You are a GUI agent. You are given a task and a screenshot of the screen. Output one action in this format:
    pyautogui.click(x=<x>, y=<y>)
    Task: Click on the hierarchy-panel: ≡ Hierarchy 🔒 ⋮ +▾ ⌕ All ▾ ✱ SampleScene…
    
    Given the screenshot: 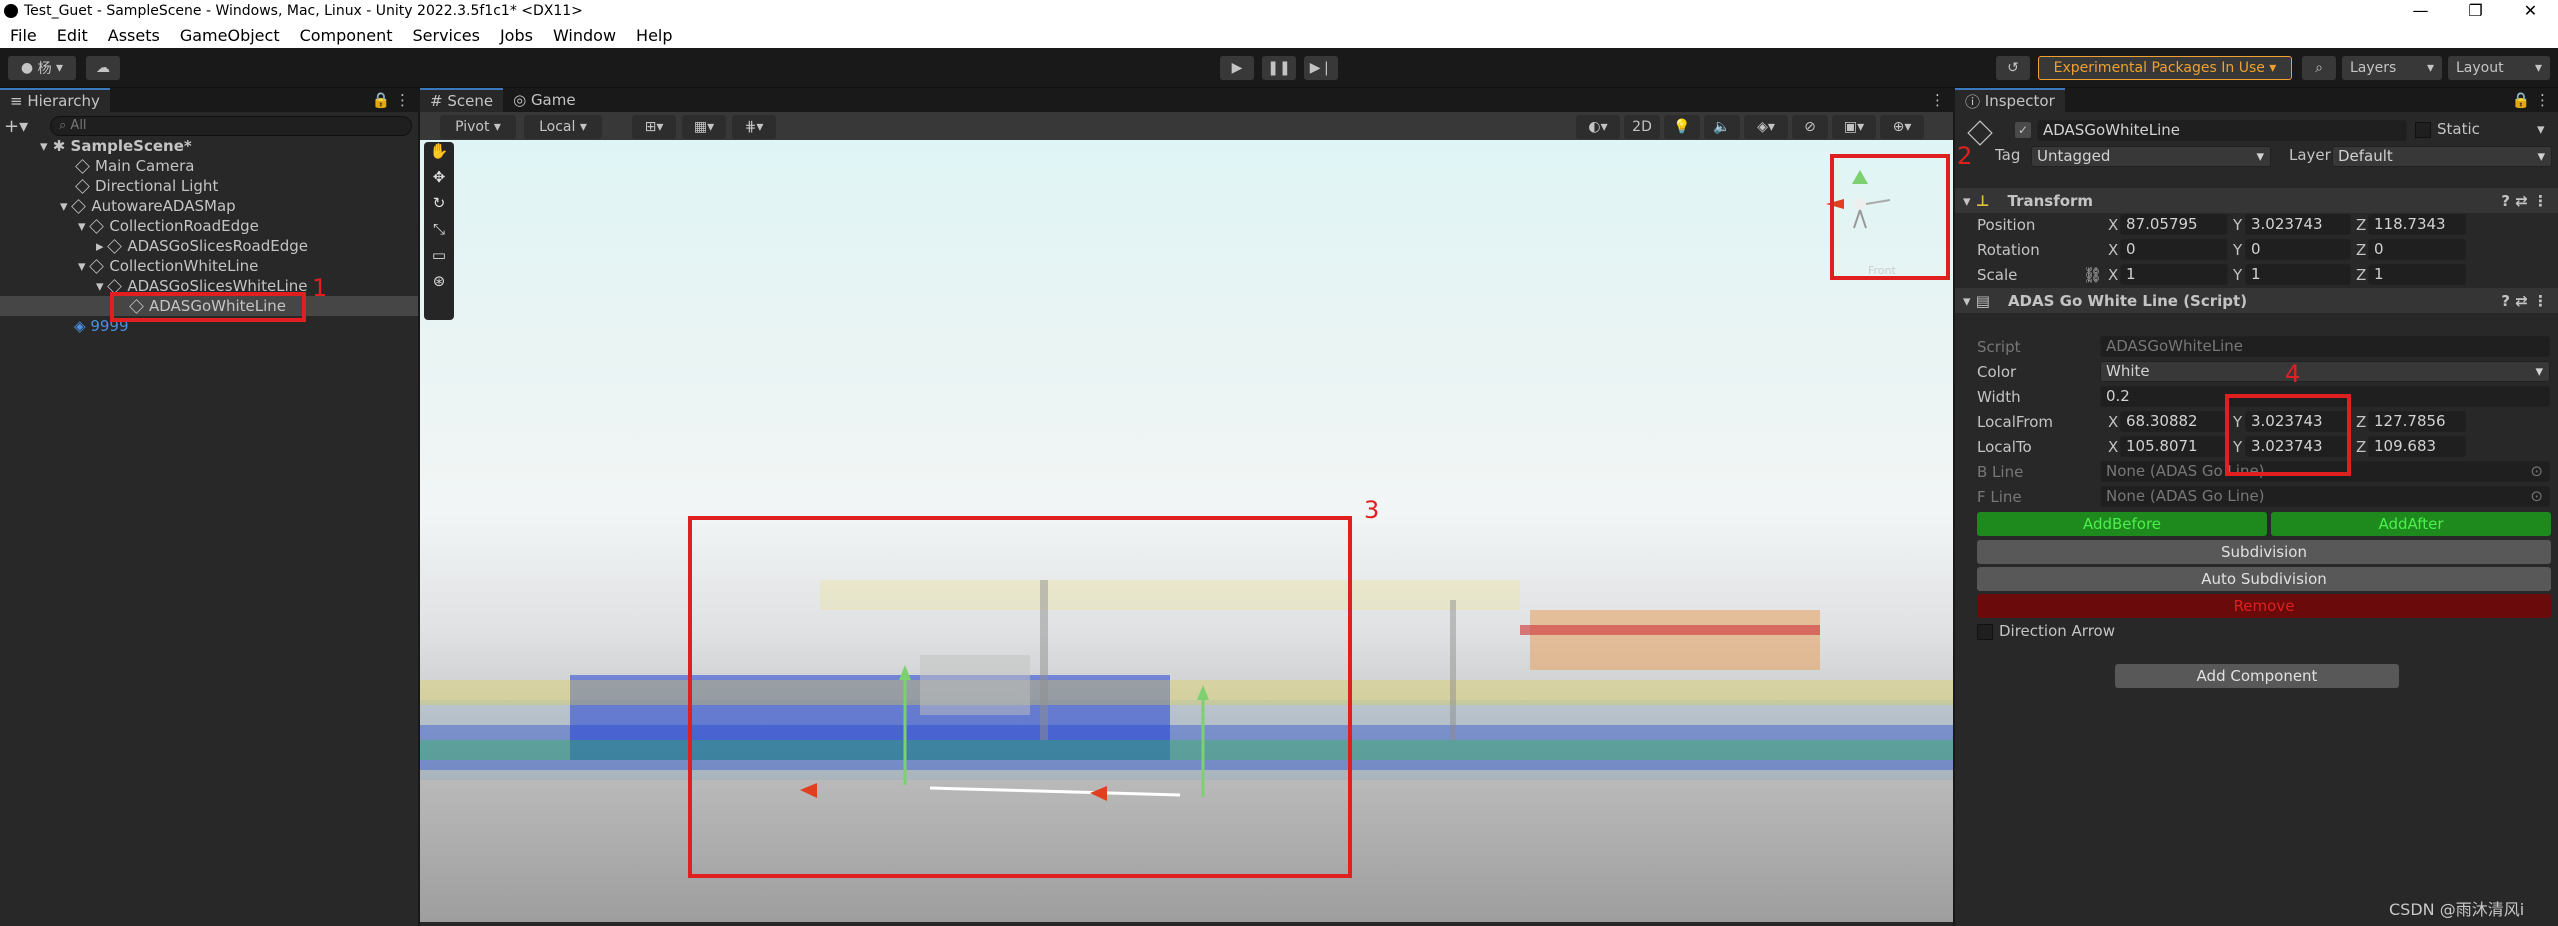 What is the action you would take?
    pyautogui.click(x=209, y=507)
    